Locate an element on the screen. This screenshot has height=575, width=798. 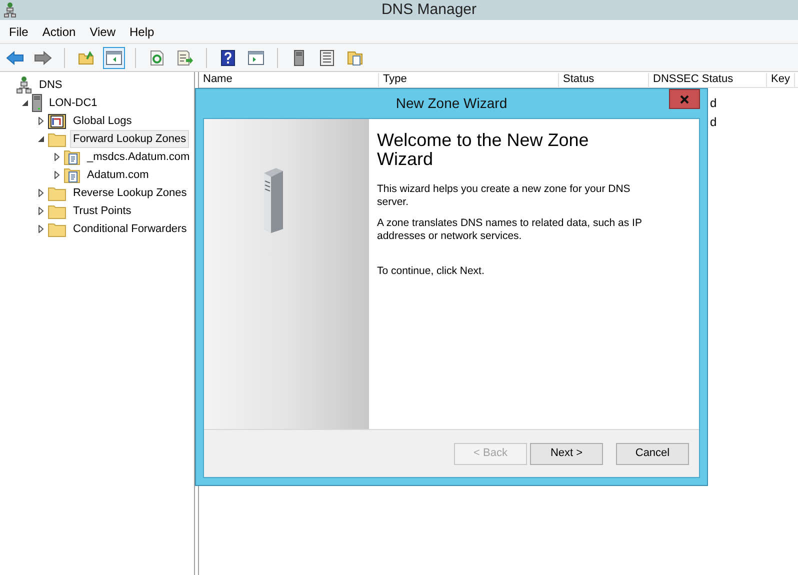
column-header: Name is located at coordinates (289, 80).